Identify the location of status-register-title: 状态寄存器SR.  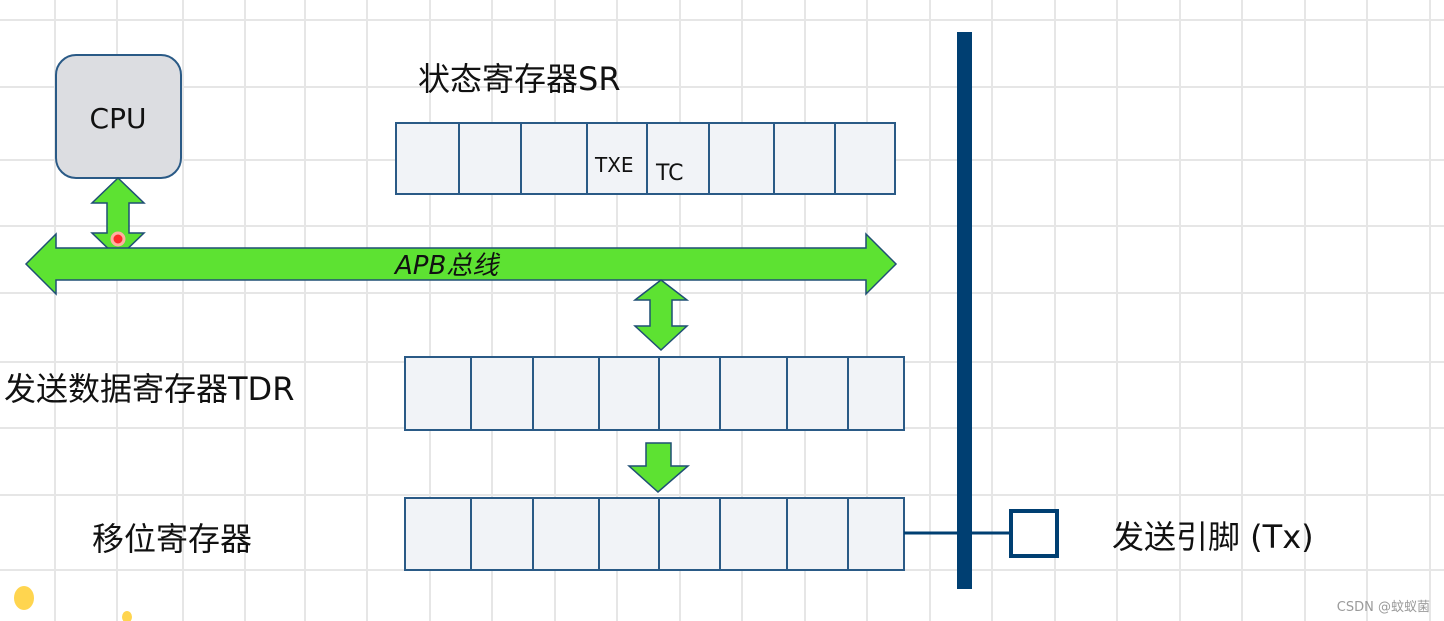
(519, 79).